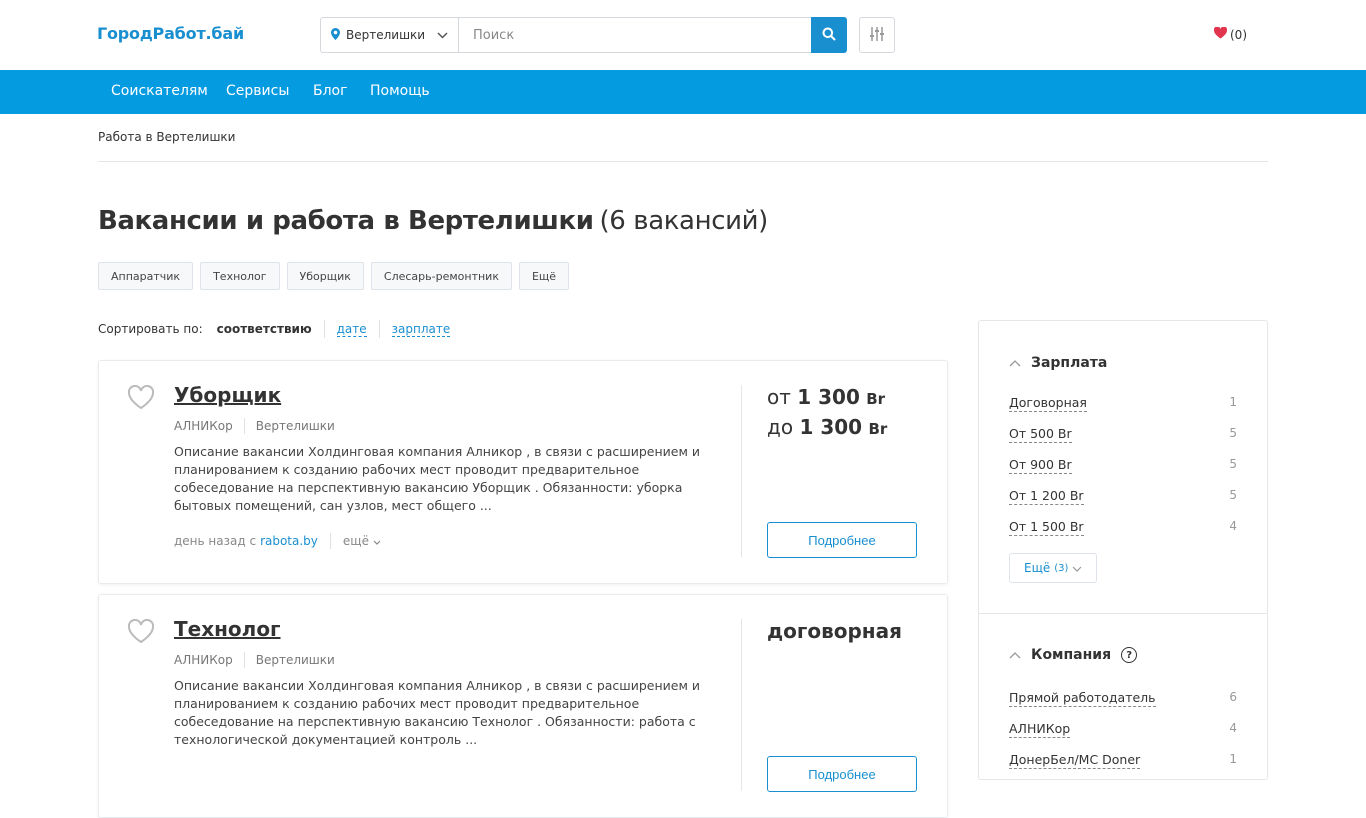 The width and height of the screenshot is (1366, 818). What do you see at coordinates (1075, 760) in the screenshot?
I see `filter-item-label: ДонерБел/MC Doner` at bounding box center [1075, 760].